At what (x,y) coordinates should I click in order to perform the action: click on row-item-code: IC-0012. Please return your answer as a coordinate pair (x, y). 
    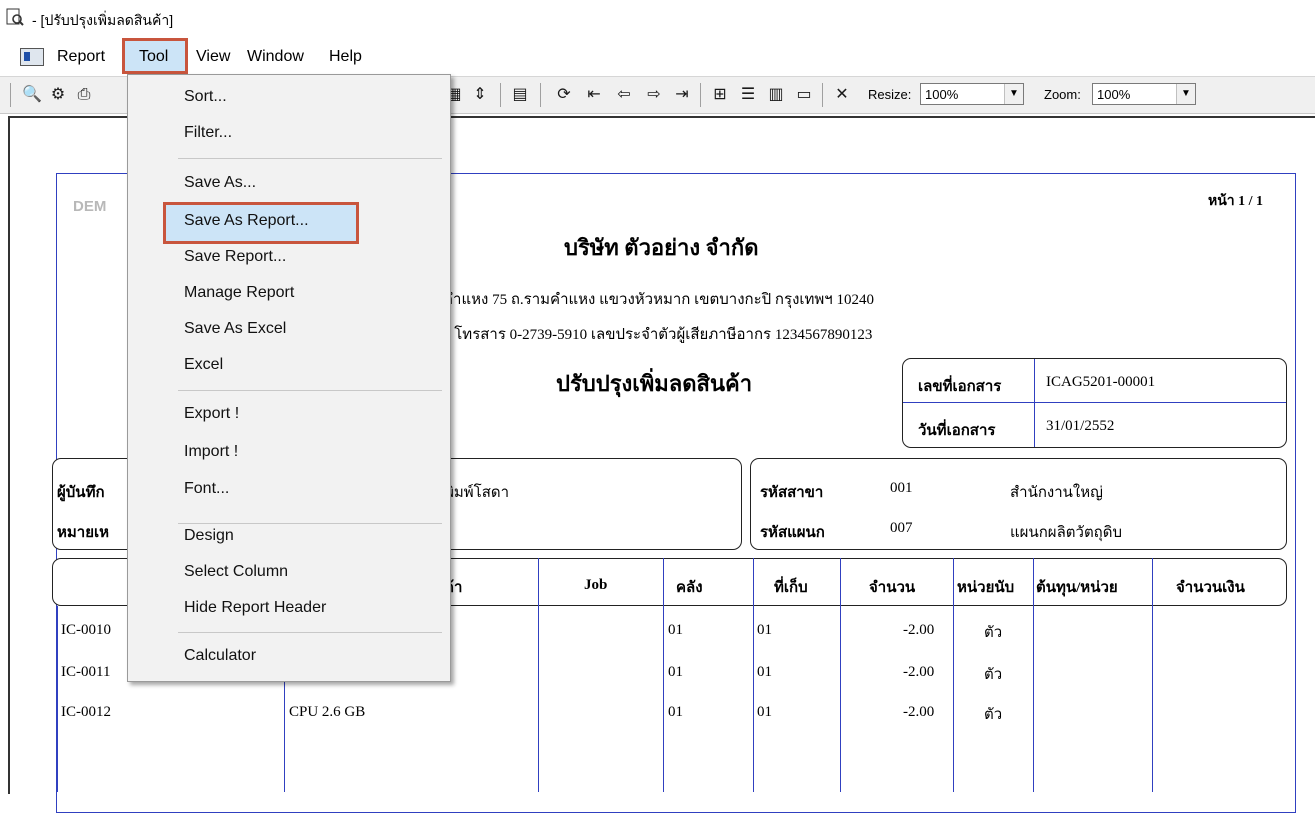
    Looking at the image, I should click on (86, 712).